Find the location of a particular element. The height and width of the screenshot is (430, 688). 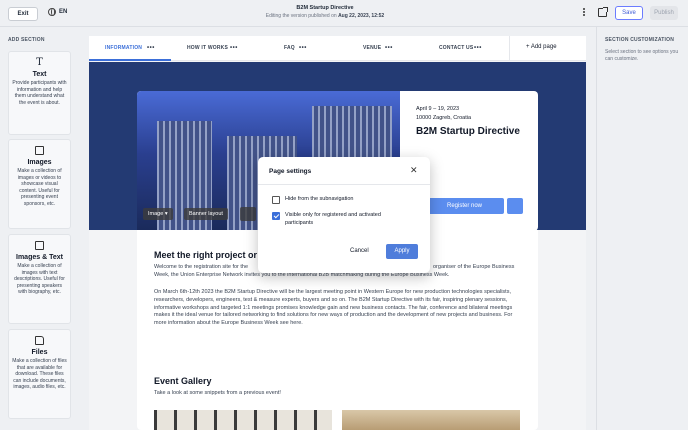

dialog-divider is located at coordinates (344, 184).